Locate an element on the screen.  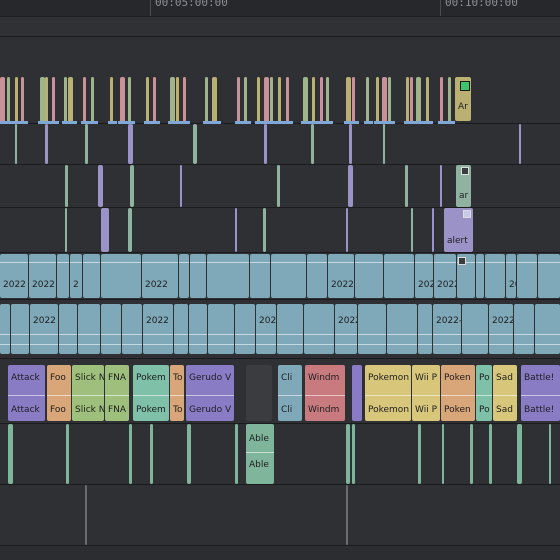
game-clip: Sad Sad is located at coordinates (505, 393).